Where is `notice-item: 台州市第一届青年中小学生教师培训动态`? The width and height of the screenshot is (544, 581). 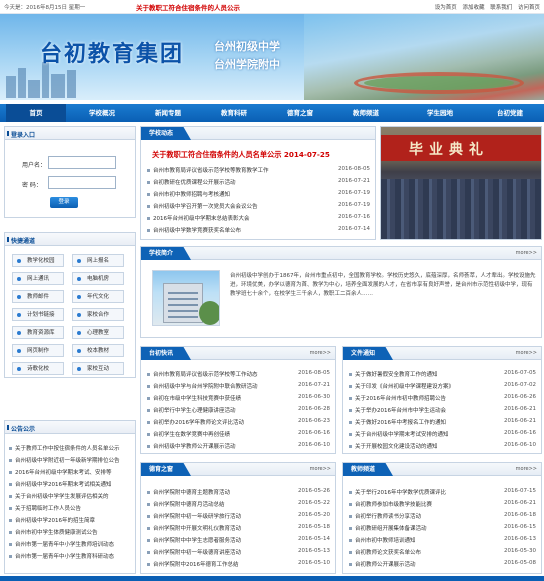 notice-item: 台州市第一届青年中小学生教师培训动态 is located at coordinates (71, 545).